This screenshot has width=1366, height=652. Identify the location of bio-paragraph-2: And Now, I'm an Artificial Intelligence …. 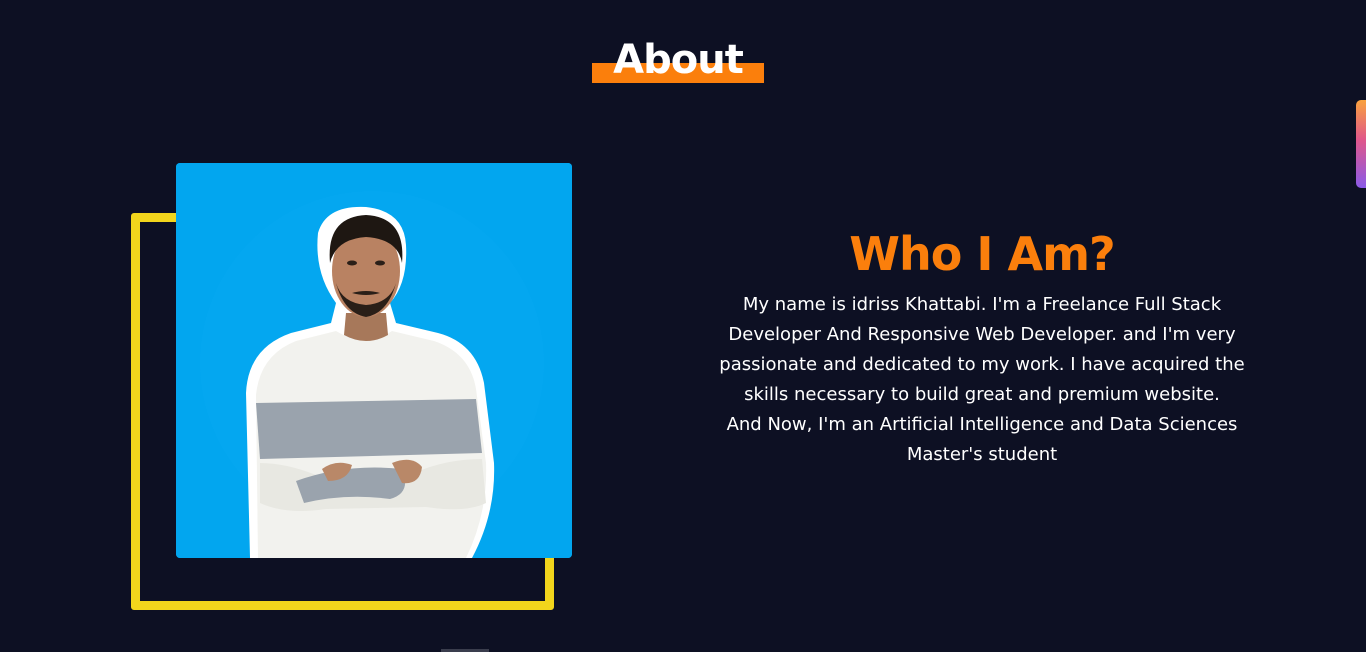
(982, 439).